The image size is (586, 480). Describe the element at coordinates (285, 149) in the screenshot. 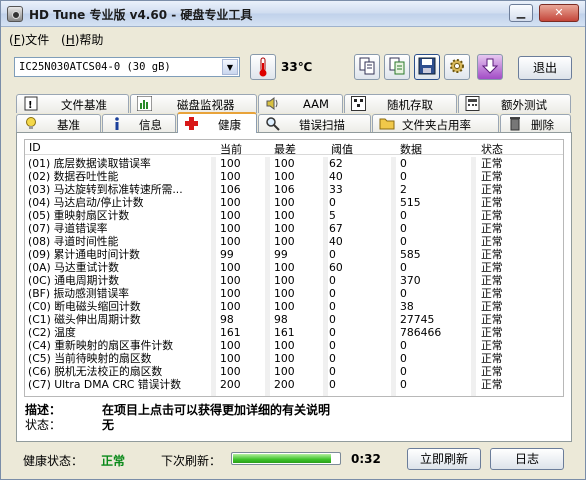

I see `header-worst: 最差` at that location.